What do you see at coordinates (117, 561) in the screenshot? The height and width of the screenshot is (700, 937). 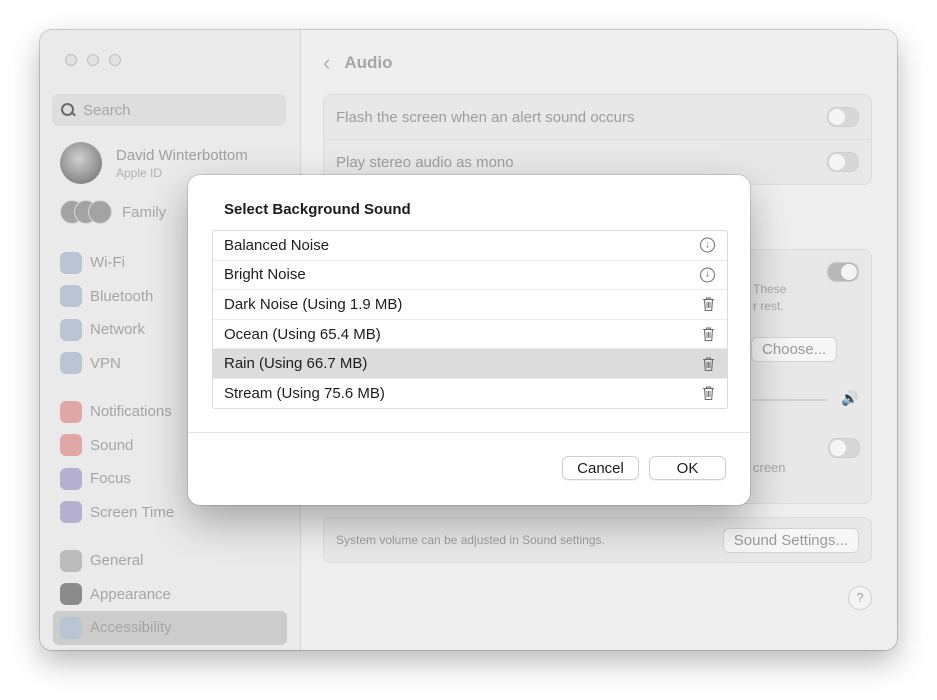 I see `sidebar-item-label: General` at bounding box center [117, 561].